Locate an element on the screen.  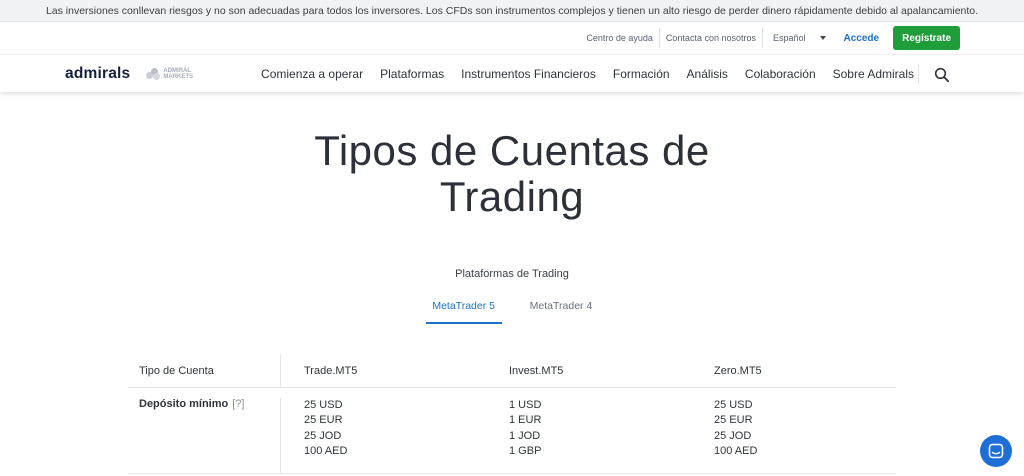
nav-item-sobre-admirals: Sobre Admirals is located at coordinates (873, 74).